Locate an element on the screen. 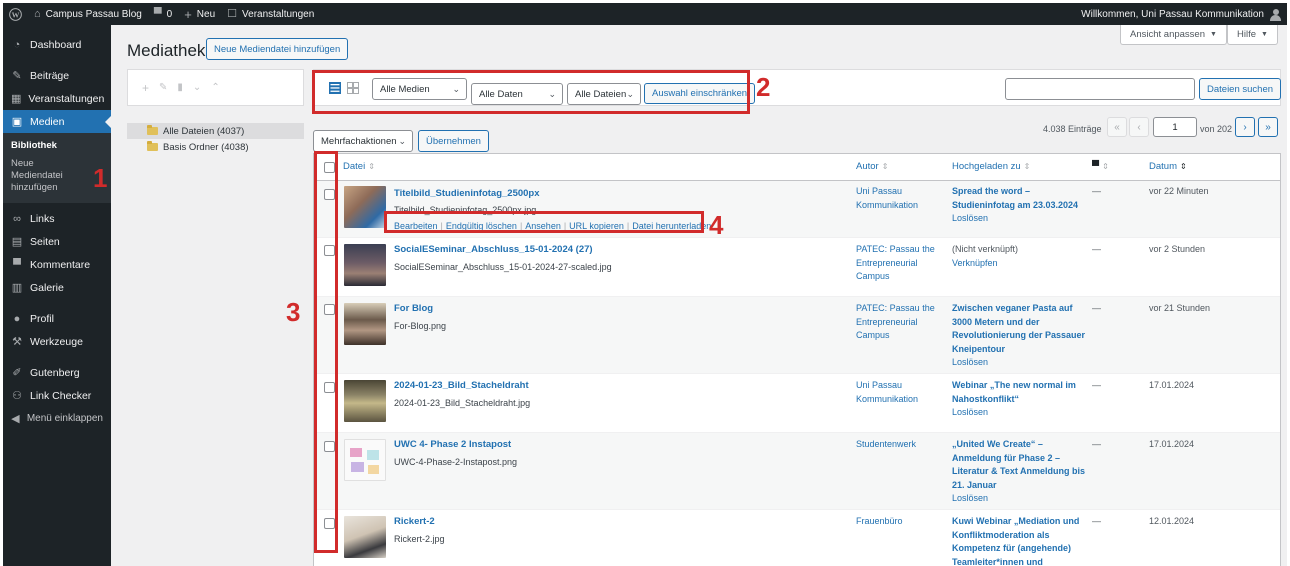  column-header-file: Datei ⇕ is located at coordinates (359, 166).